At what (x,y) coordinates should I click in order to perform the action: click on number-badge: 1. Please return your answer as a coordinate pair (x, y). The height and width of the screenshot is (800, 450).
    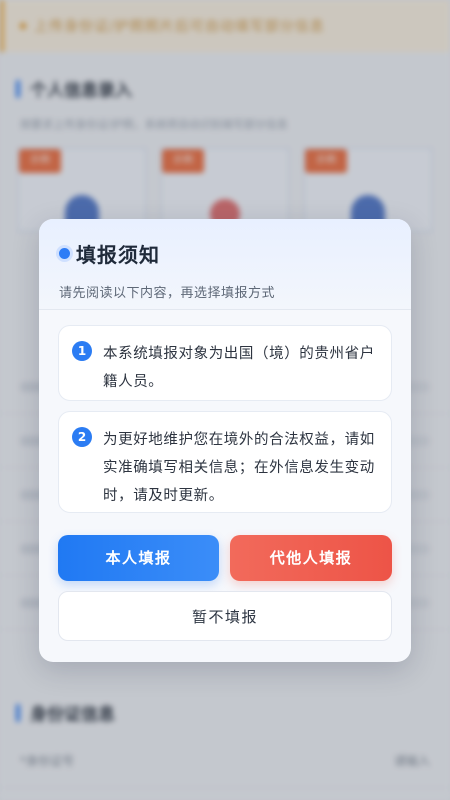
    Looking at the image, I should click on (82, 351).